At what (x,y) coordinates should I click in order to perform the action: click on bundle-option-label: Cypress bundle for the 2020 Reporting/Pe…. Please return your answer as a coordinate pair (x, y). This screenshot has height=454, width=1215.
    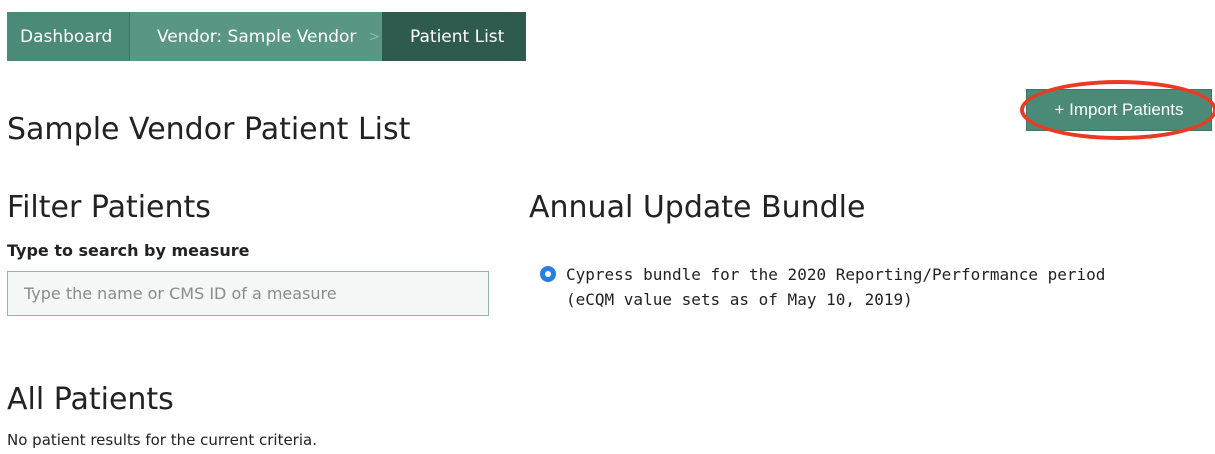
    Looking at the image, I should click on (835, 287).